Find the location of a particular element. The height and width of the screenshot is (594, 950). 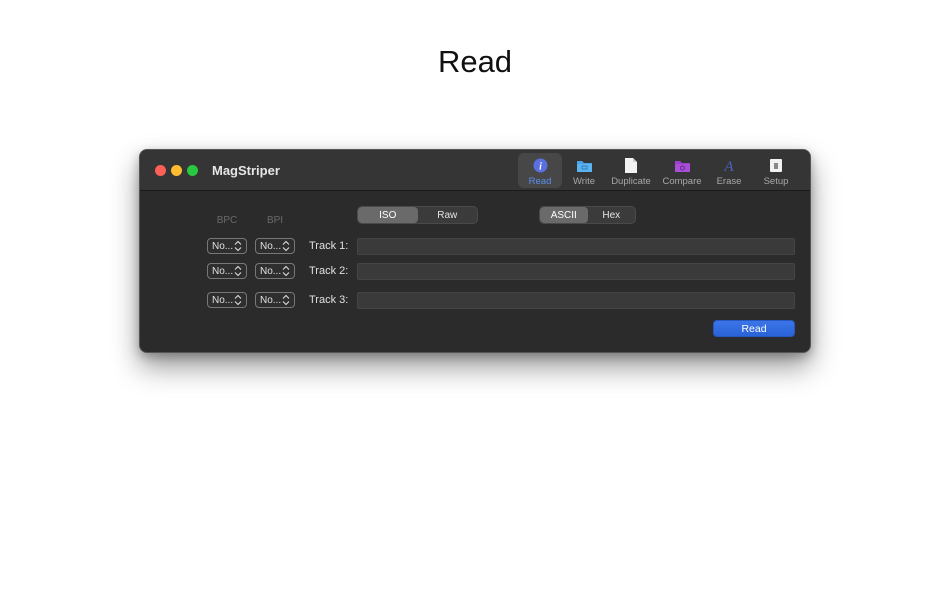

document-icon is located at coordinates (631, 165).